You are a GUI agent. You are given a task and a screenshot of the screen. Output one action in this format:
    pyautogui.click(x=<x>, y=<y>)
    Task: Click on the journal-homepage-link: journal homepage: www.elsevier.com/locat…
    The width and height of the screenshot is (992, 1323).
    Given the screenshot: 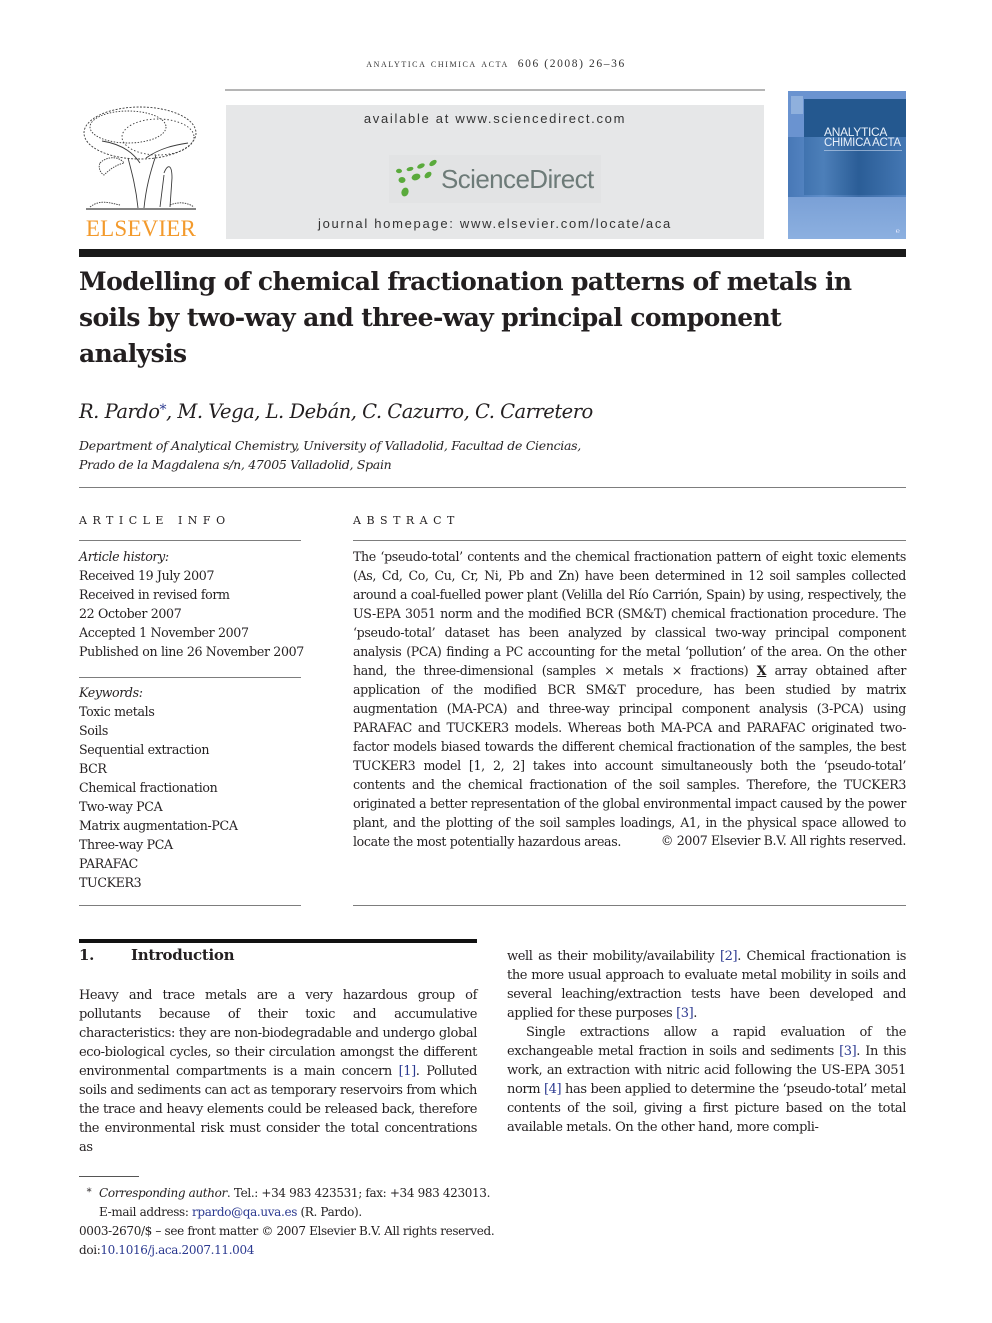 What is the action you would take?
    pyautogui.click(x=495, y=223)
    